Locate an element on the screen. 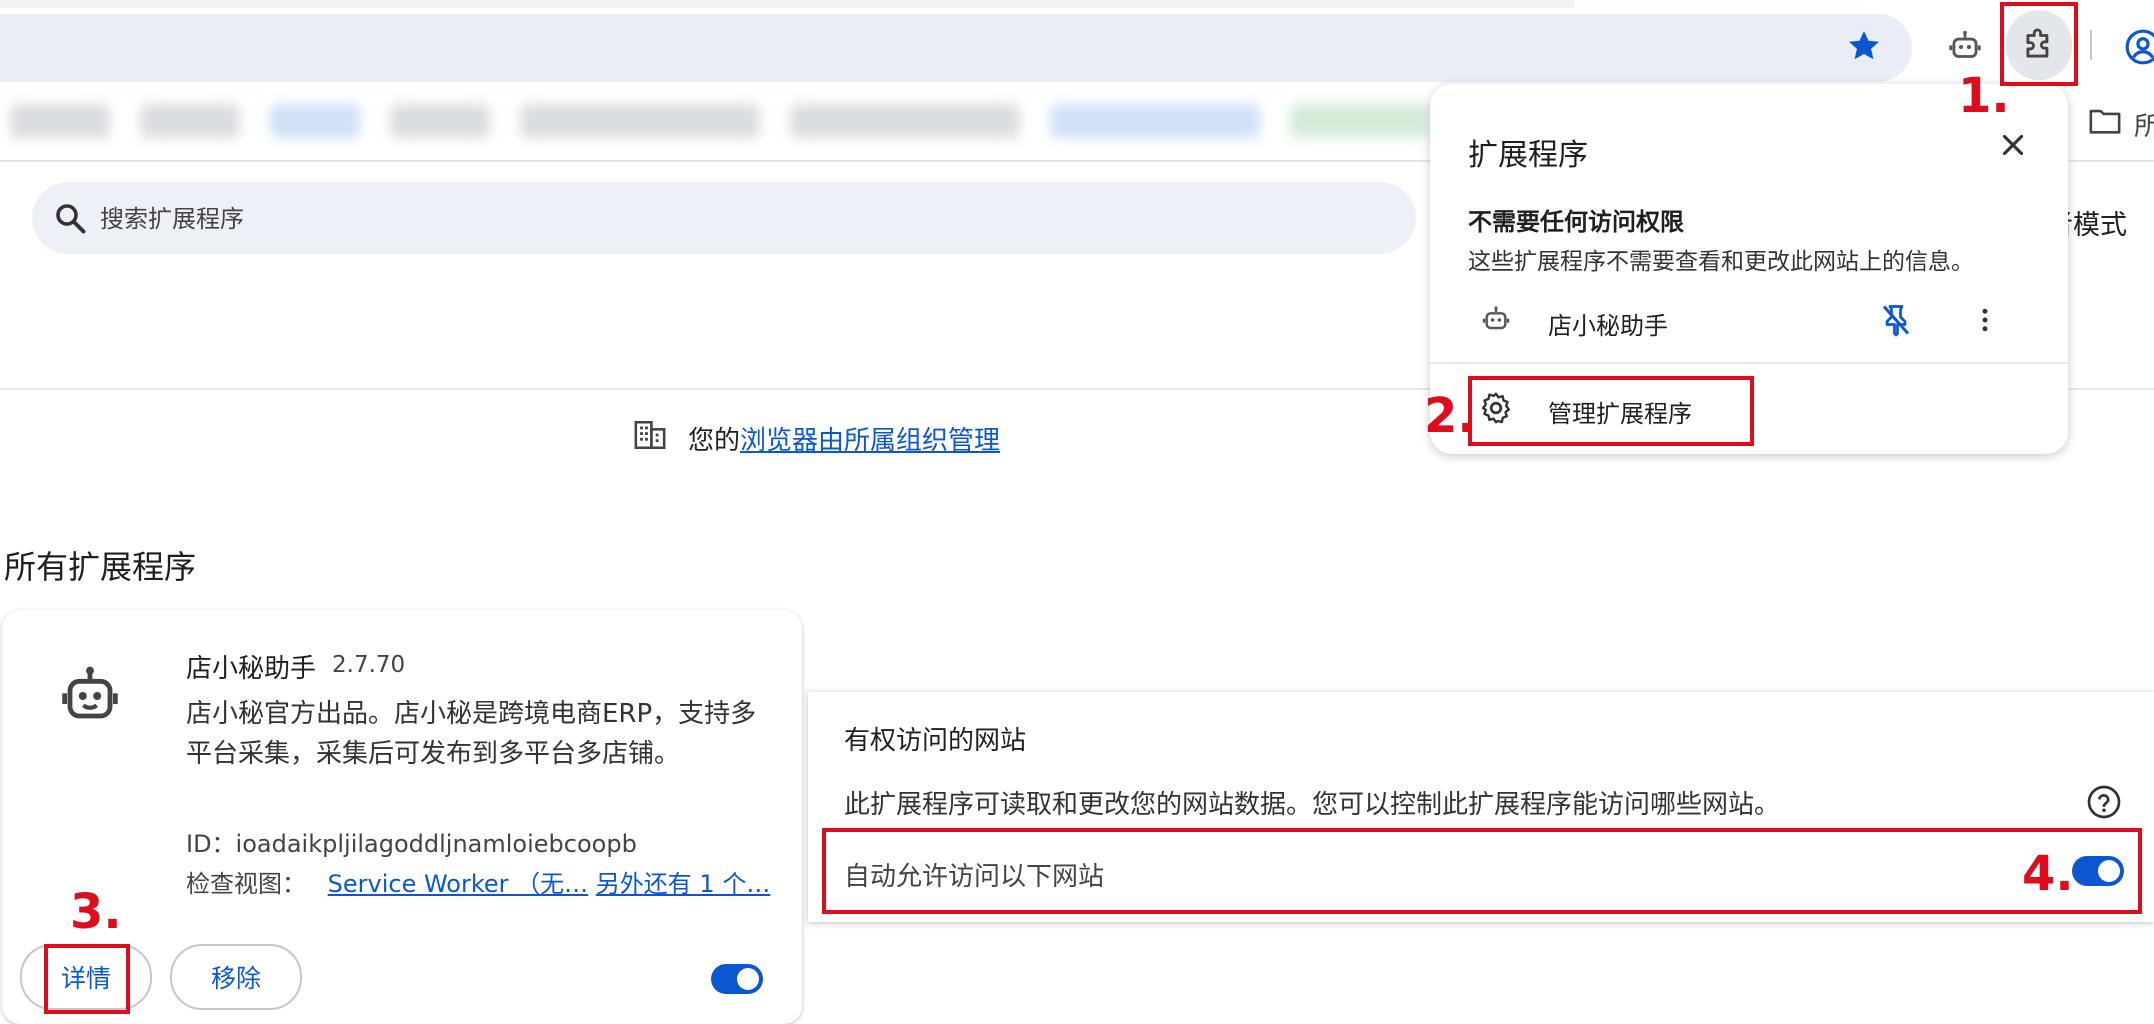  managed-link: 浏览器由所属组织管理 is located at coordinates (870, 441).